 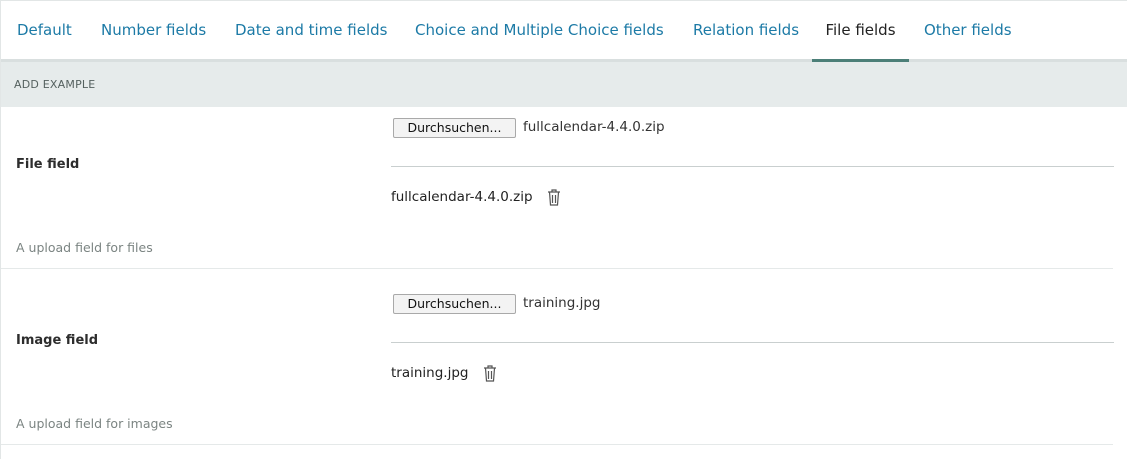 I want to click on file-field-current-file: fullcalendar-4.4.0.zip, so click(x=462, y=197).